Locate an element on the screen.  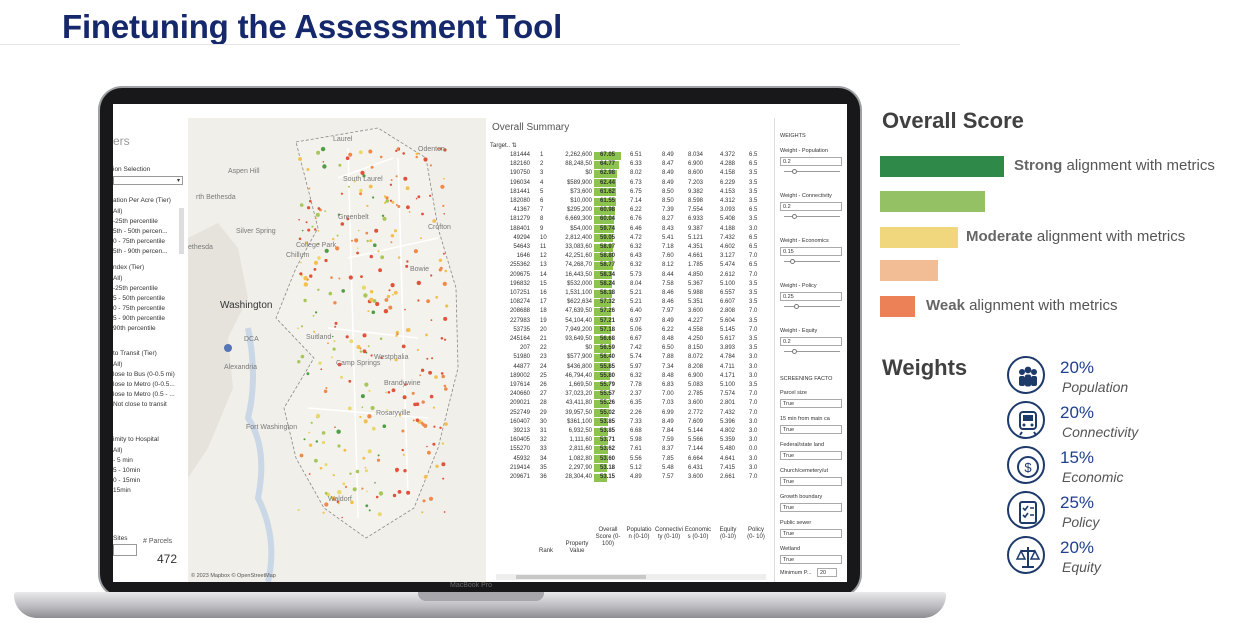
table-row: 181441 5 $73,600 61.62 6.75 8.50 9.382 4.153 3.5 is located at coordinates (630, 192).